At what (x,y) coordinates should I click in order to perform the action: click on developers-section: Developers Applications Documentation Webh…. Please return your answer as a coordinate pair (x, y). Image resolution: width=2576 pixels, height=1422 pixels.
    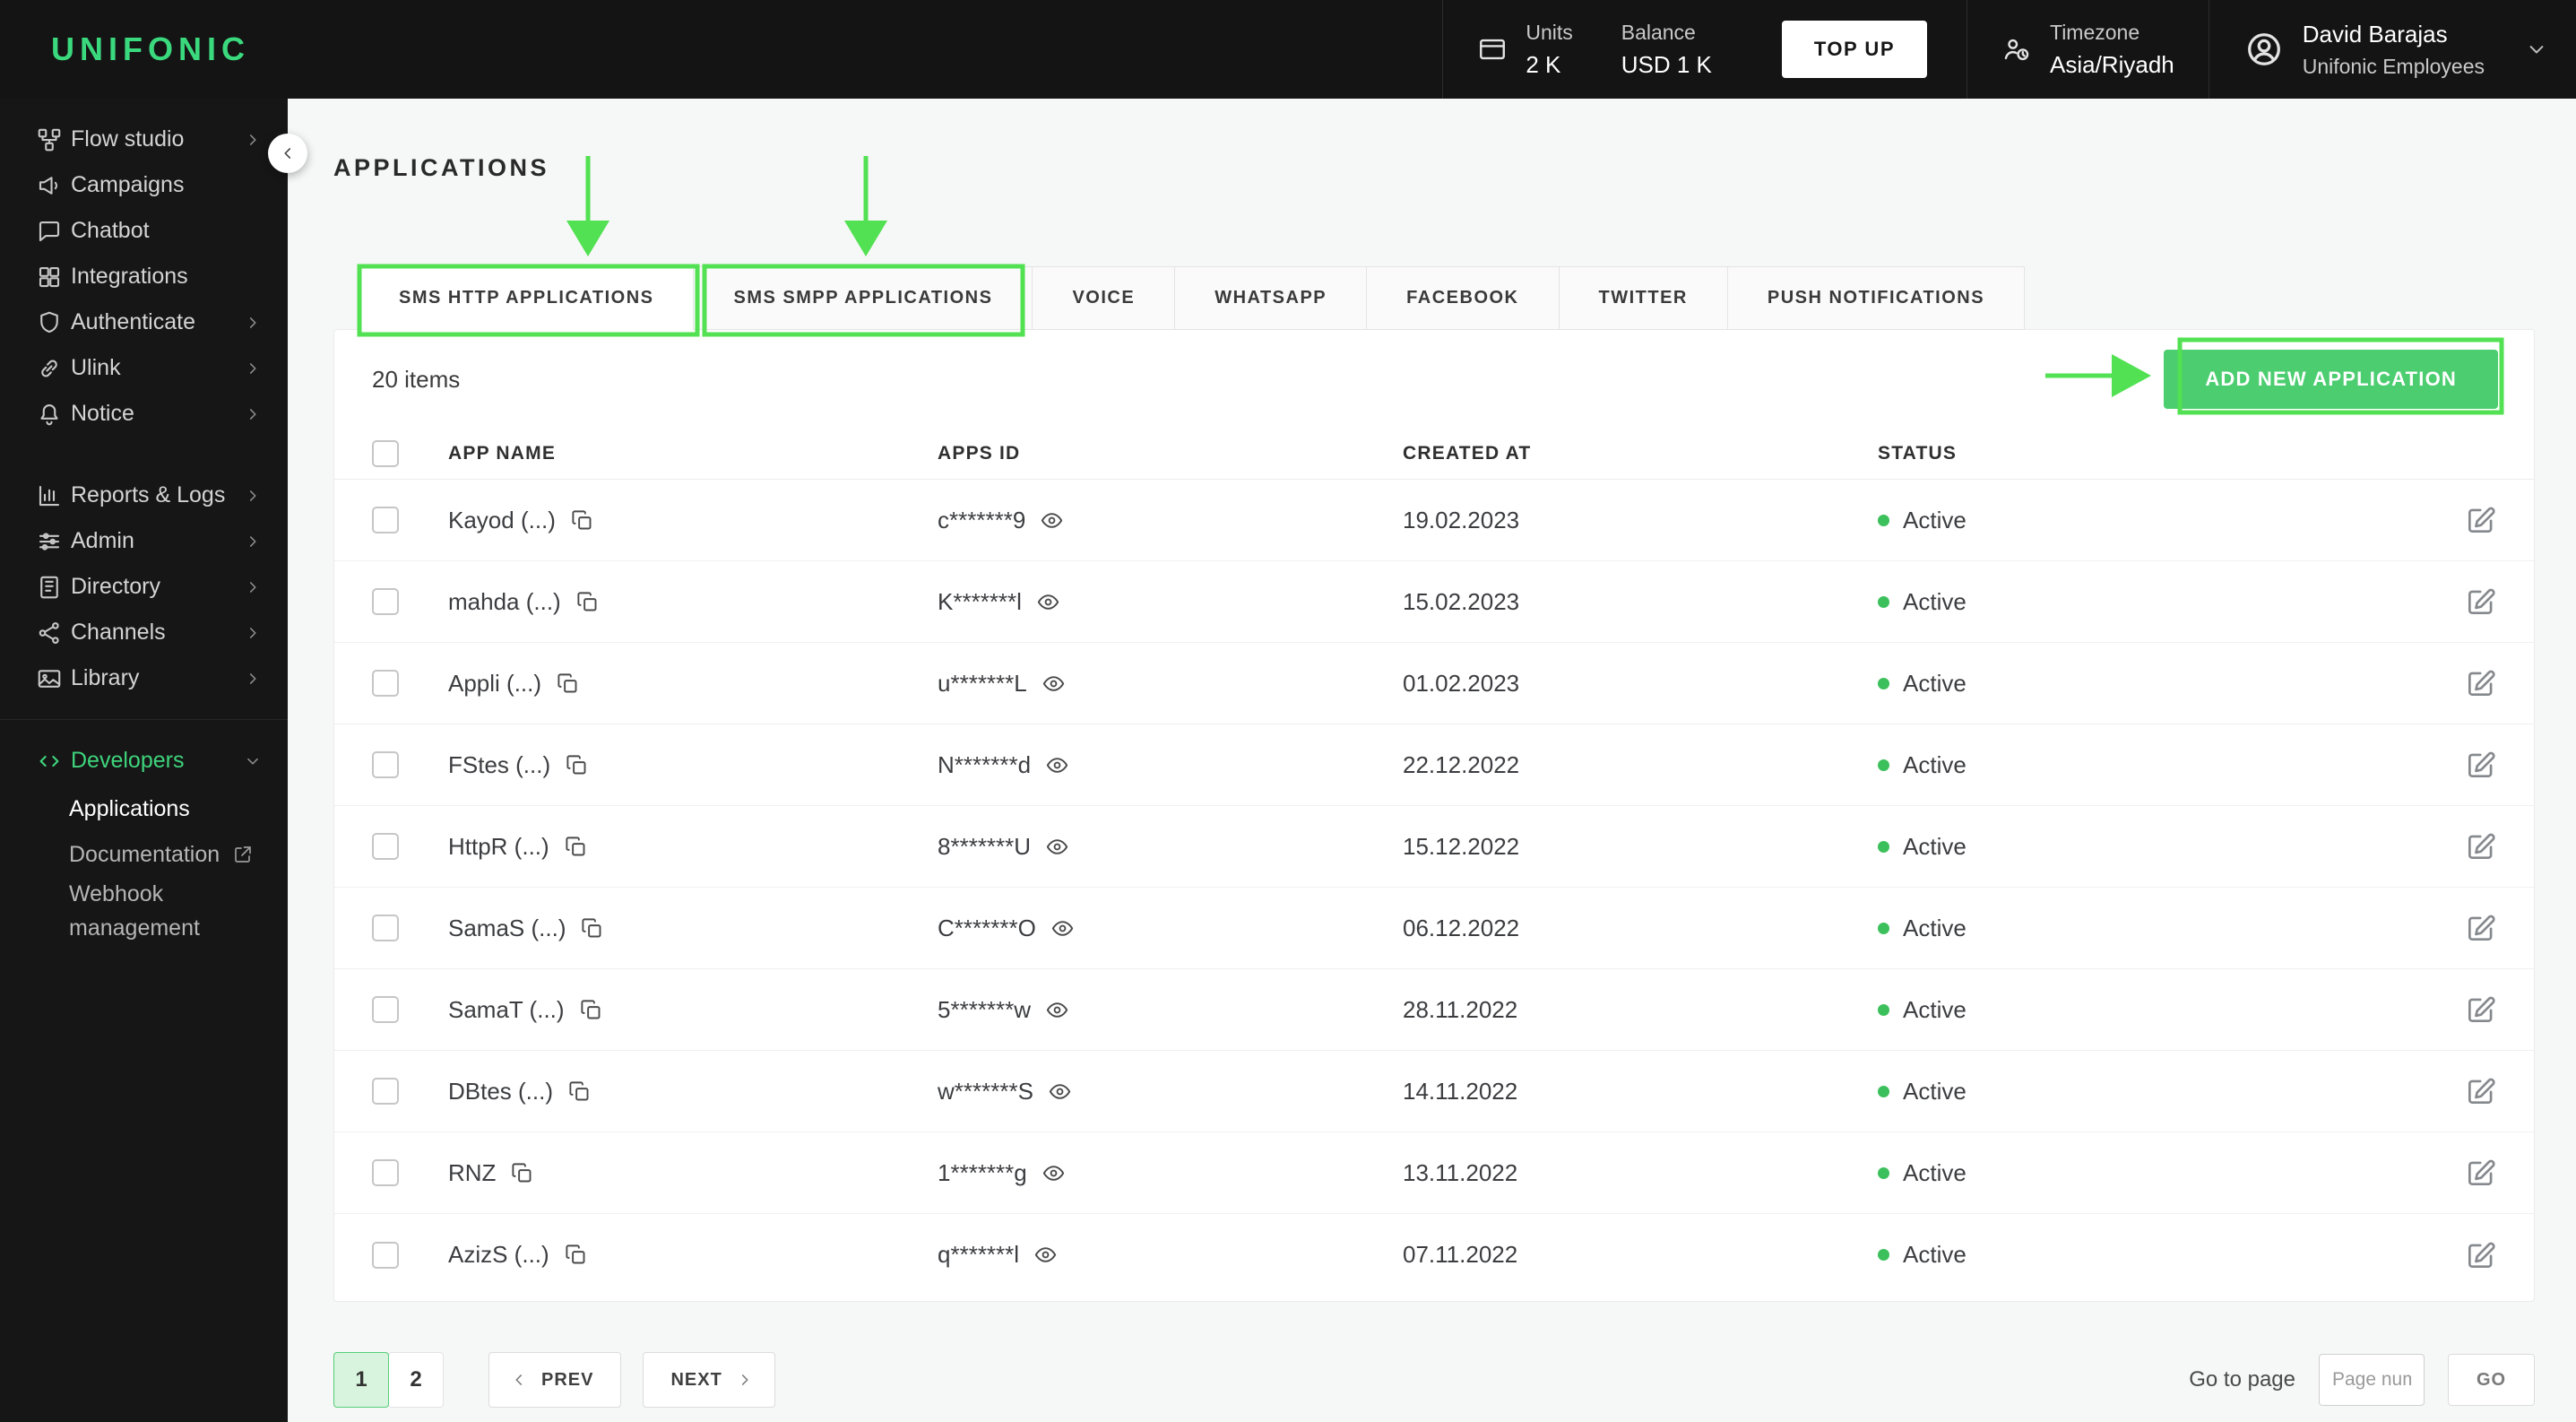
    Looking at the image, I should click on (144, 832).